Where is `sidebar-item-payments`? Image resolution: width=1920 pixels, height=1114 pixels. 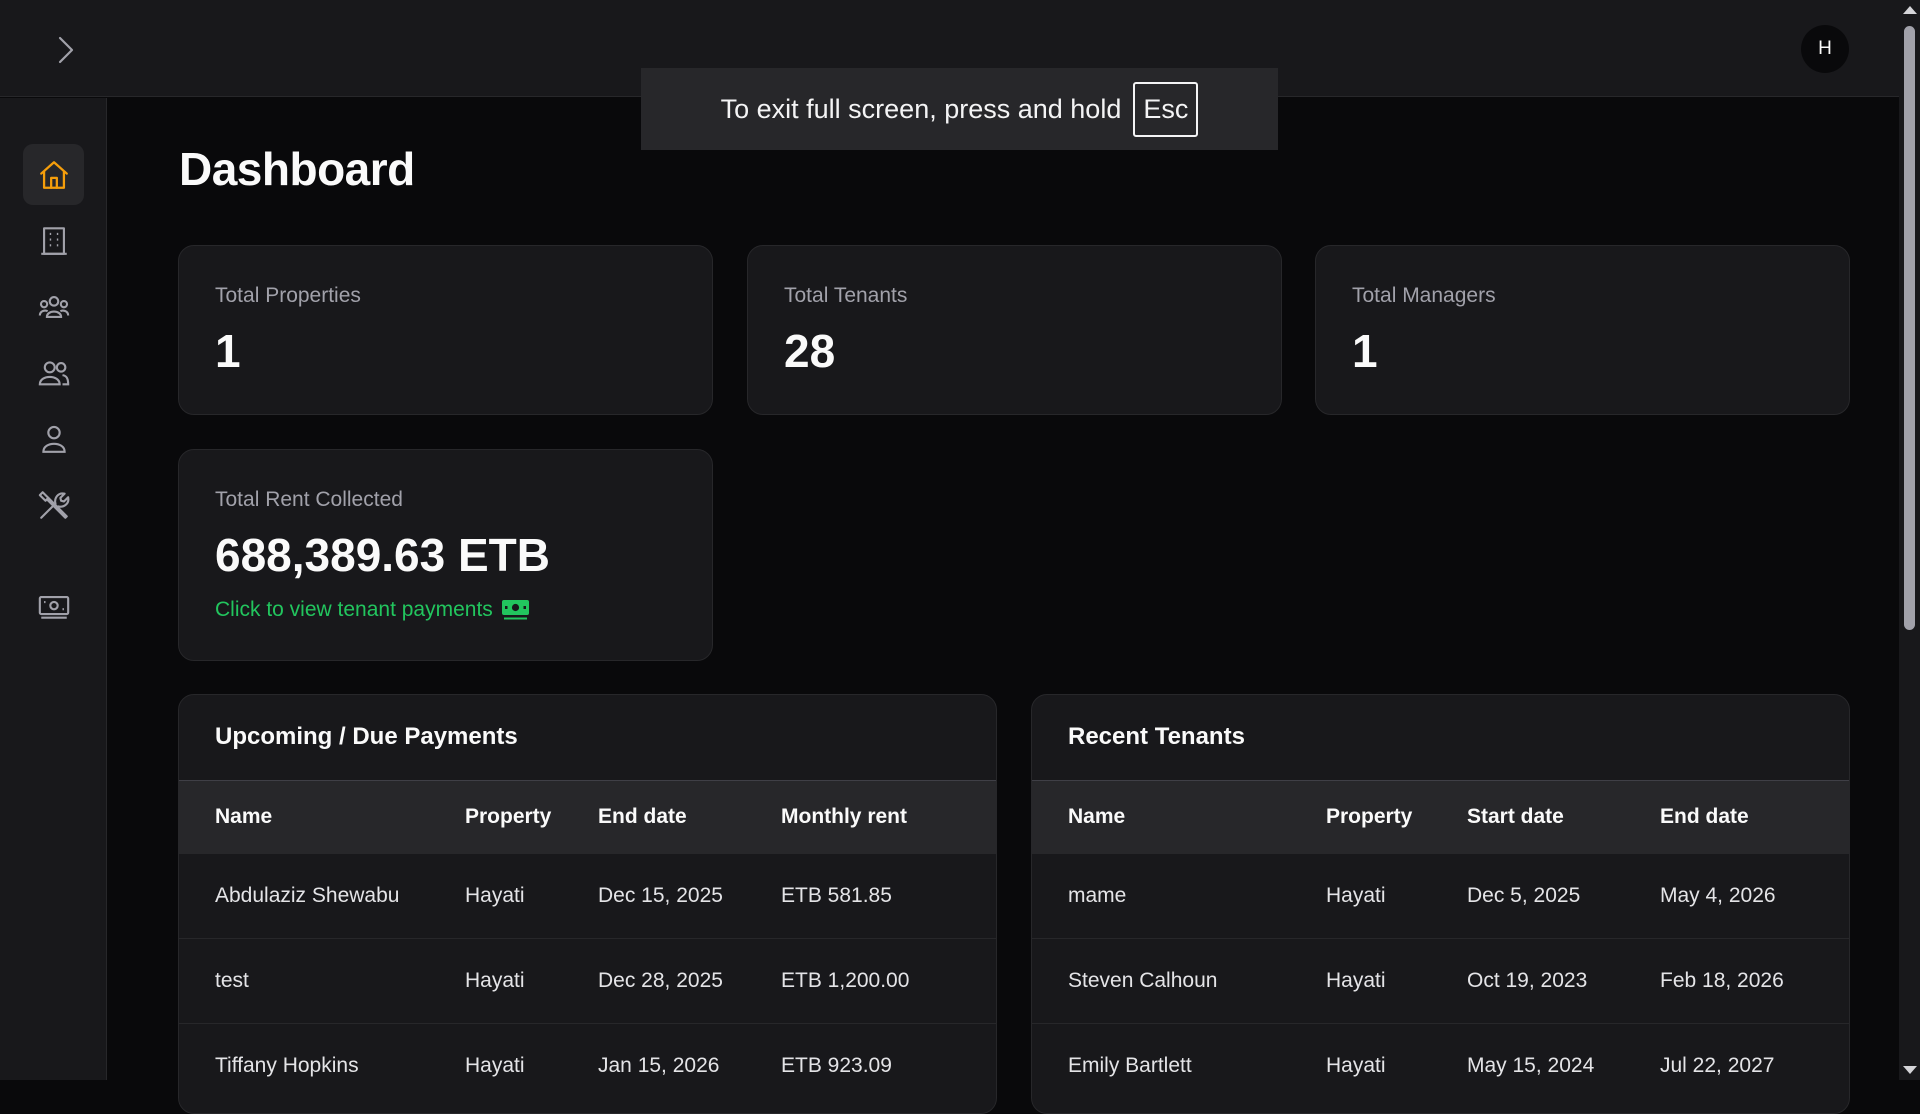 sidebar-item-payments is located at coordinates (53, 606).